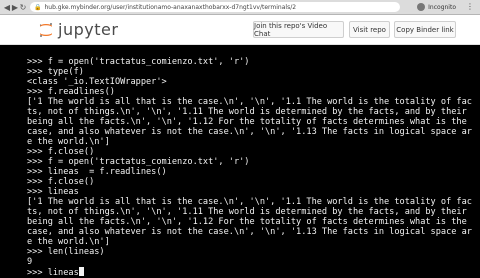 This screenshot has height=278, width=480. I want to click on terminal-line: >>> f.readlines(), so click(71, 92).